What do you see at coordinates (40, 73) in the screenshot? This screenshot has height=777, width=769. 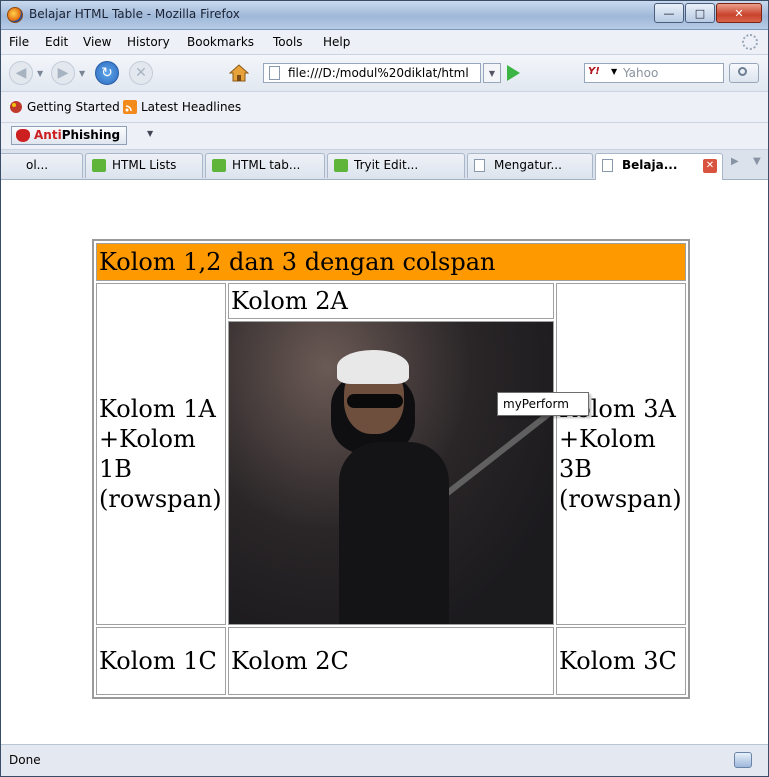 I see `back-history-dropdown-icon: ▼` at bounding box center [40, 73].